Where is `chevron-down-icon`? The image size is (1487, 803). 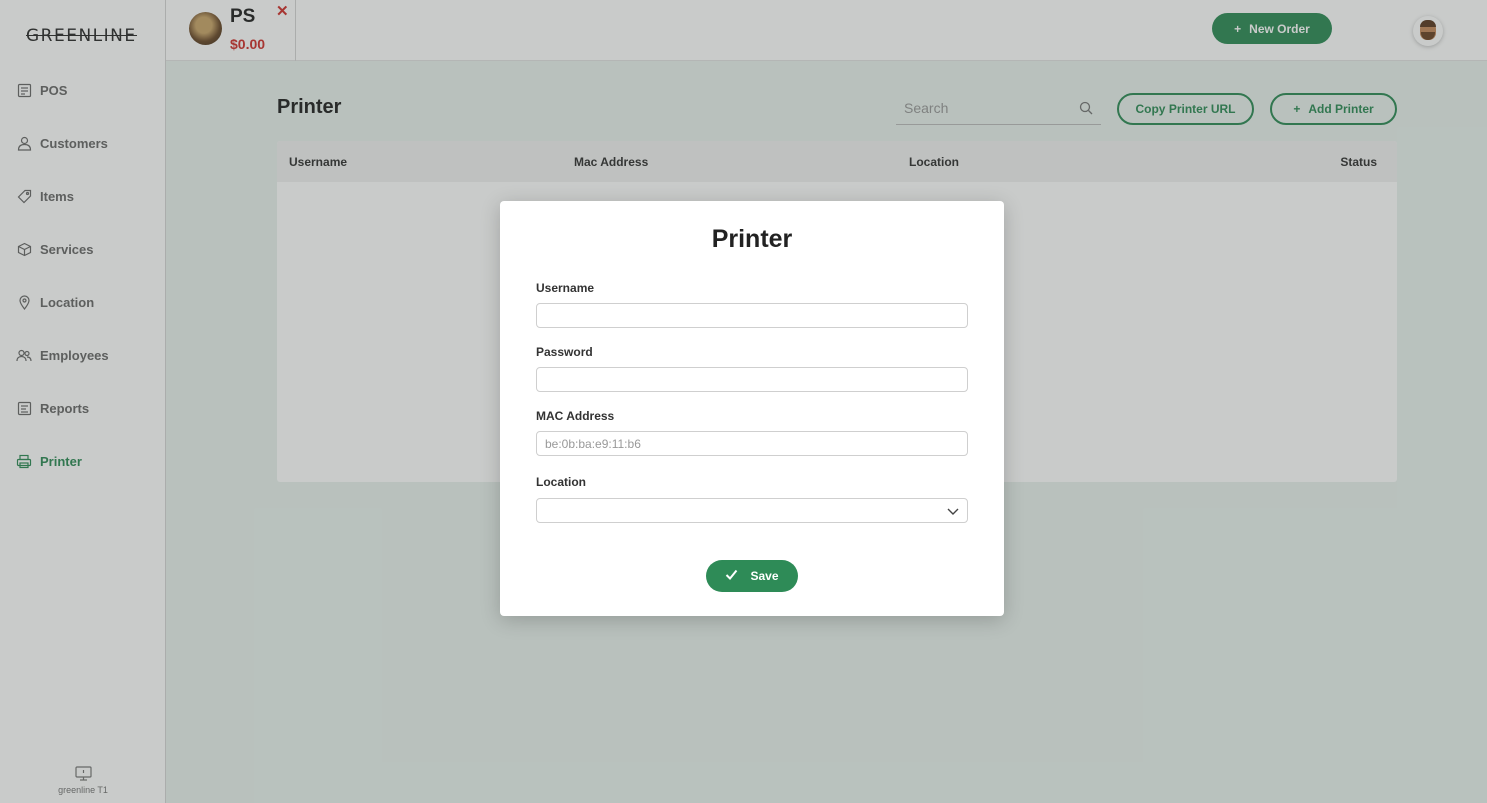
chevron-down-icon is located at coordinates (953, 511).